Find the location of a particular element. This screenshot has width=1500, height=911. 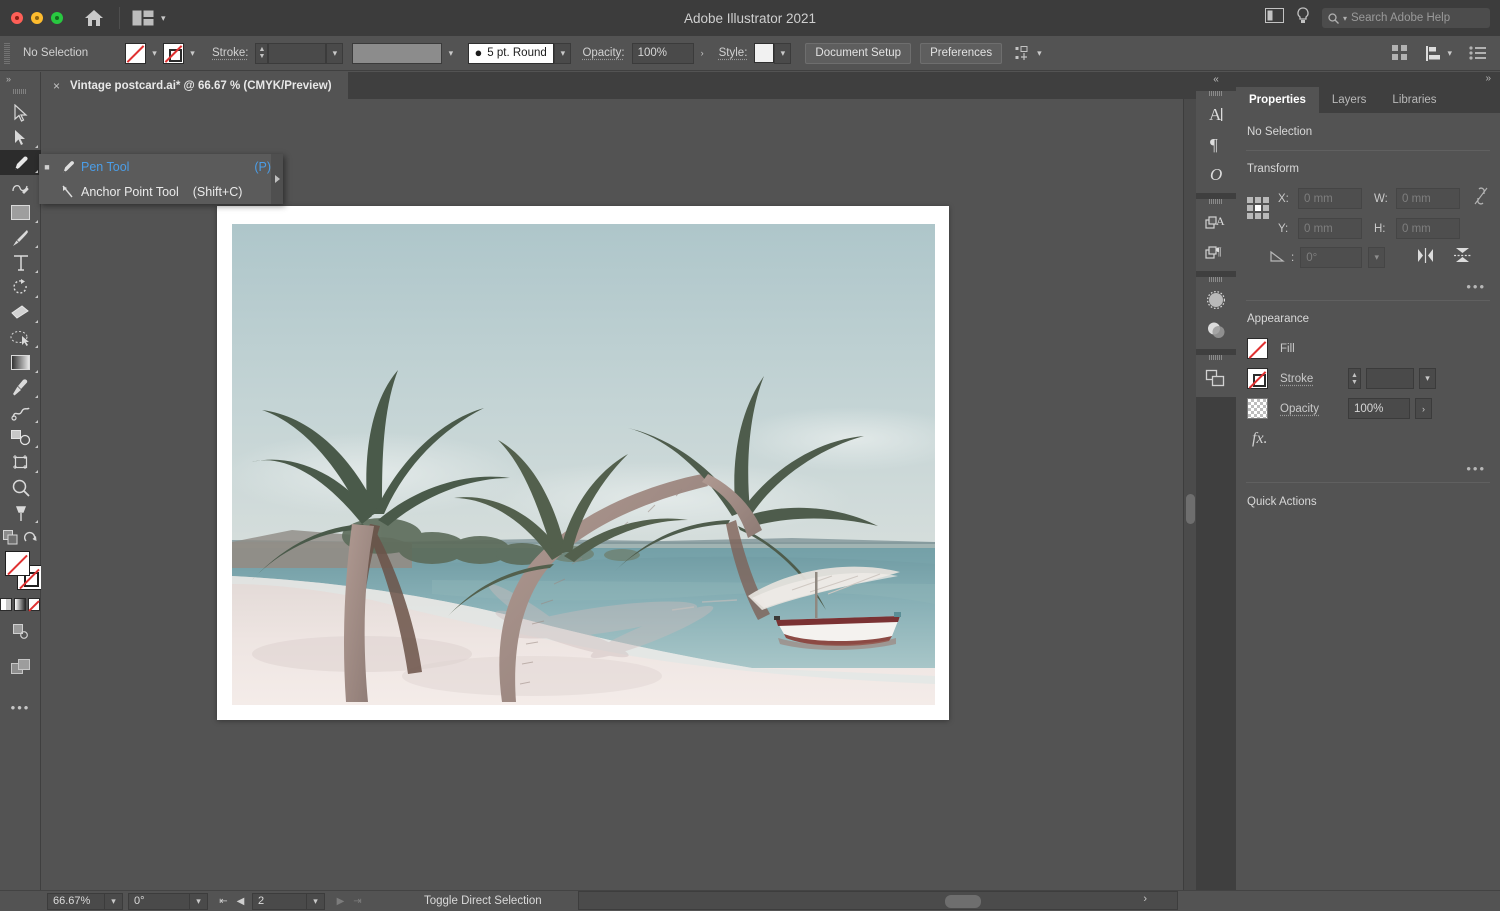

stroke-weight-field is located at coordinates (297, 53).